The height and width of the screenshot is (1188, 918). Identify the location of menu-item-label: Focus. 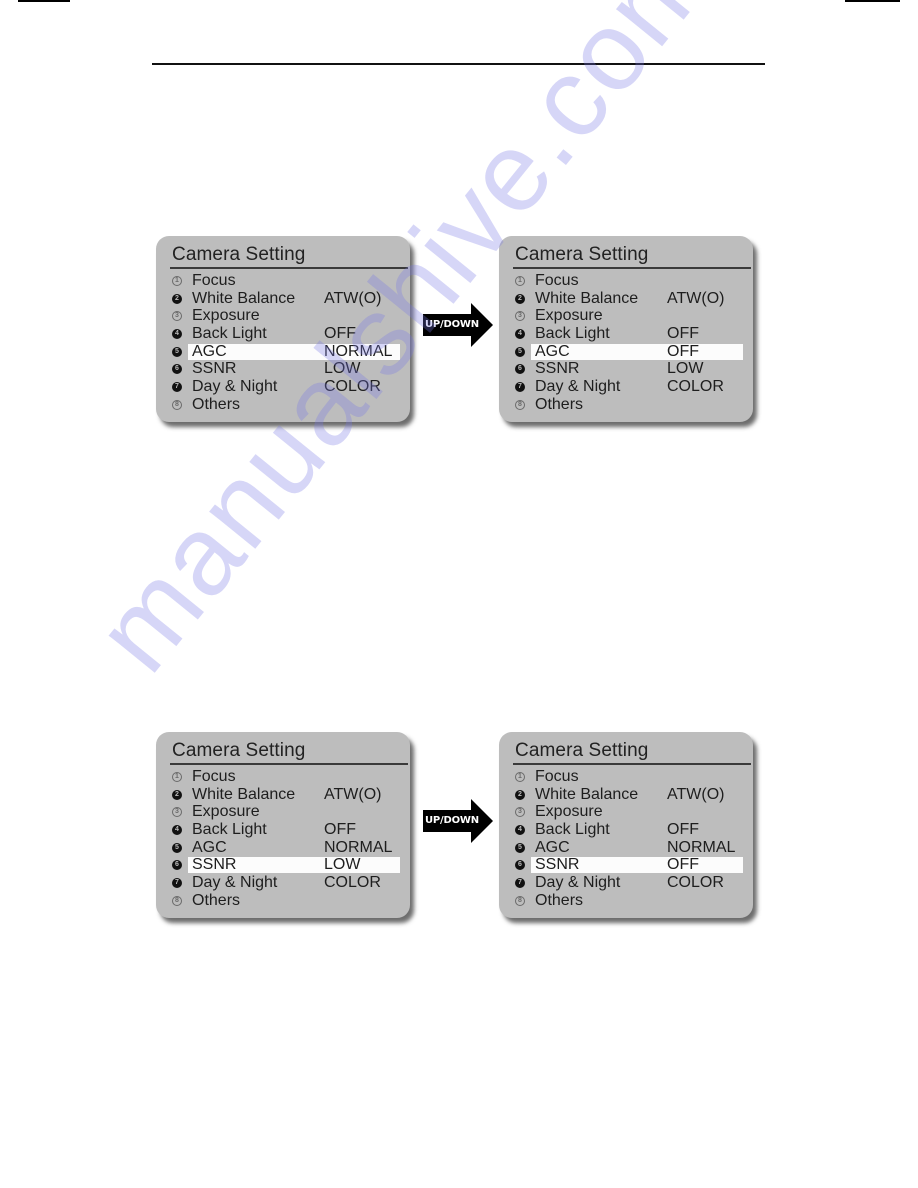
(214, 280).